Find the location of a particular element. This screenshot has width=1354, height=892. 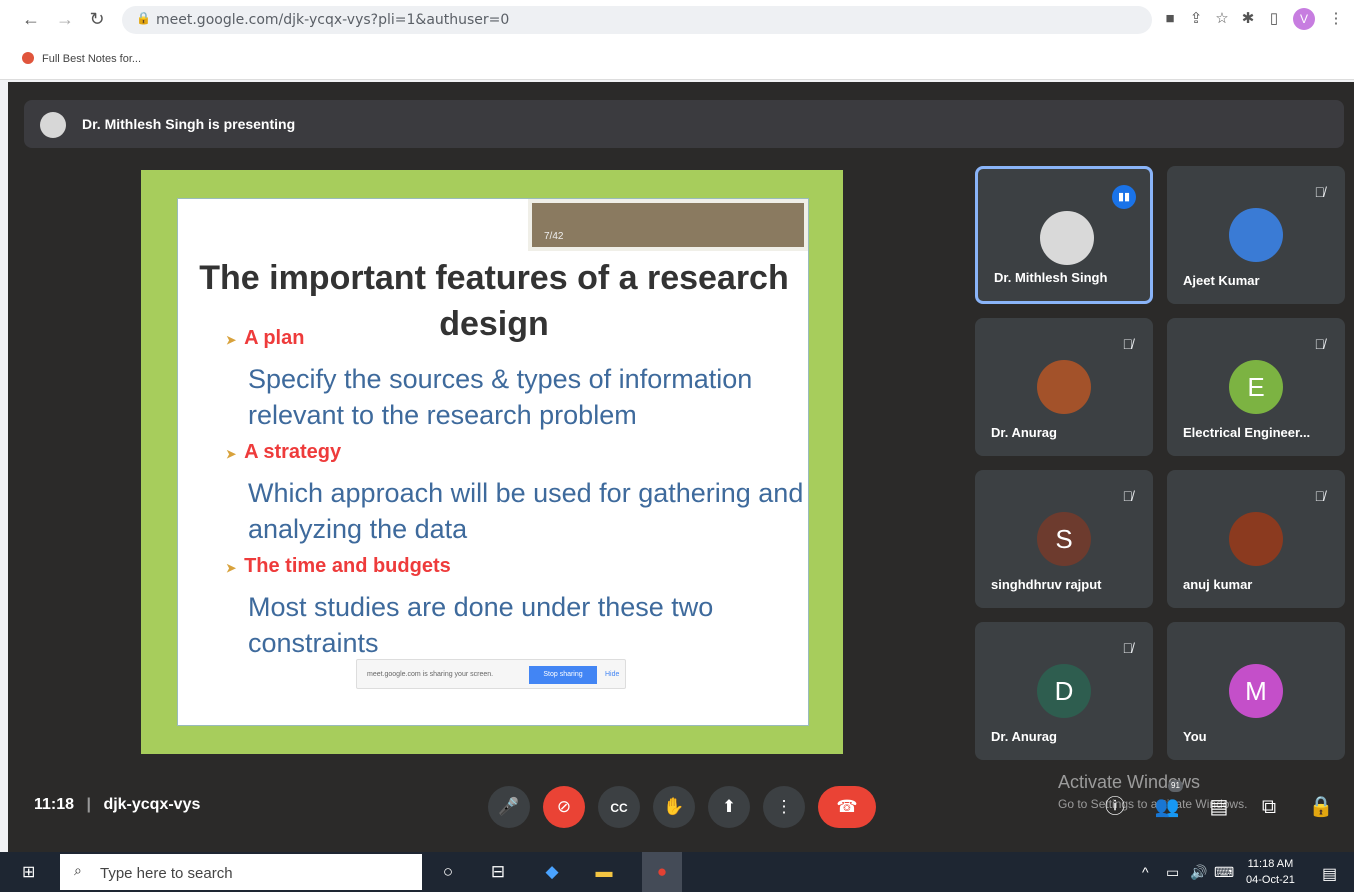

people-icon: 👥 is located at coordinates (1167, 807).